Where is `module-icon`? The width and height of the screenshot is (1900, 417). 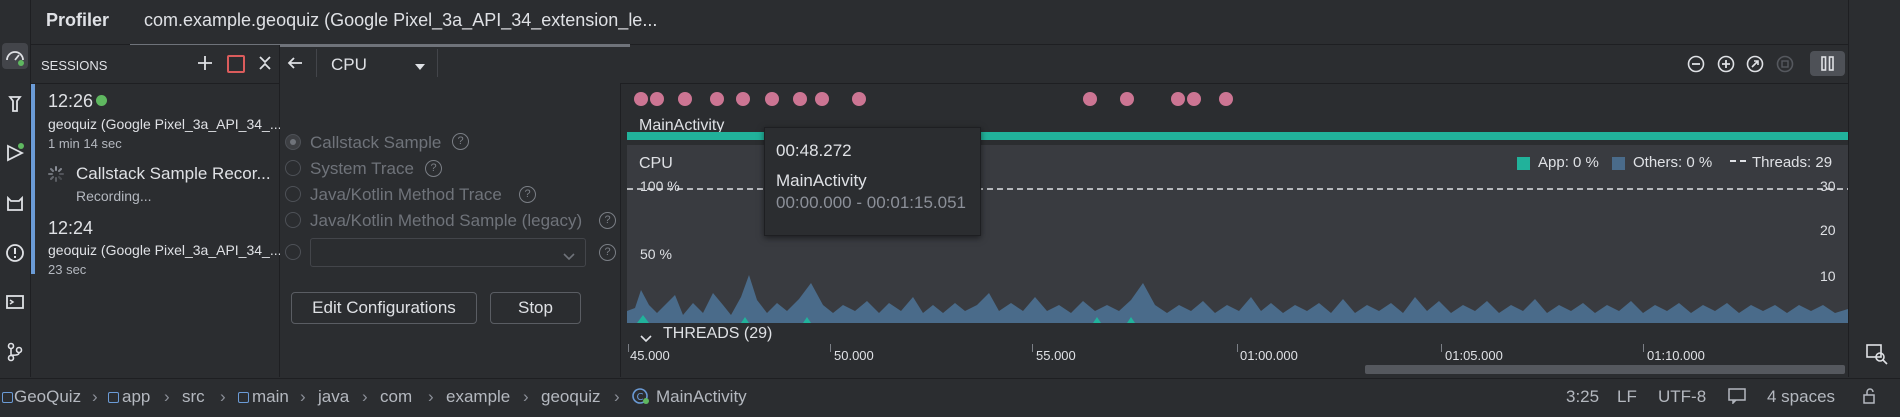 module-icon is located at coordinates (113, 397).